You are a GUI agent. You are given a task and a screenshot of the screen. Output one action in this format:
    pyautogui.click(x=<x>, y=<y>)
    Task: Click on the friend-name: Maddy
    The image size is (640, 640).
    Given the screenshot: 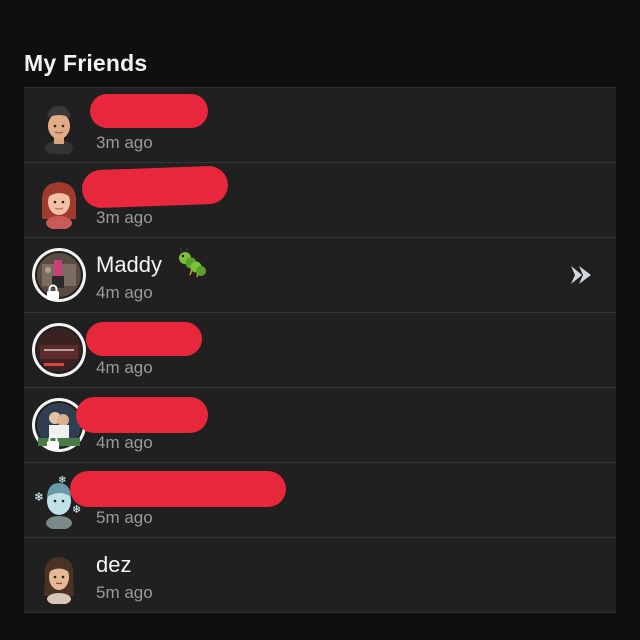 What is the action you would take?
    pyautogui.click(x=129, y=264)
    